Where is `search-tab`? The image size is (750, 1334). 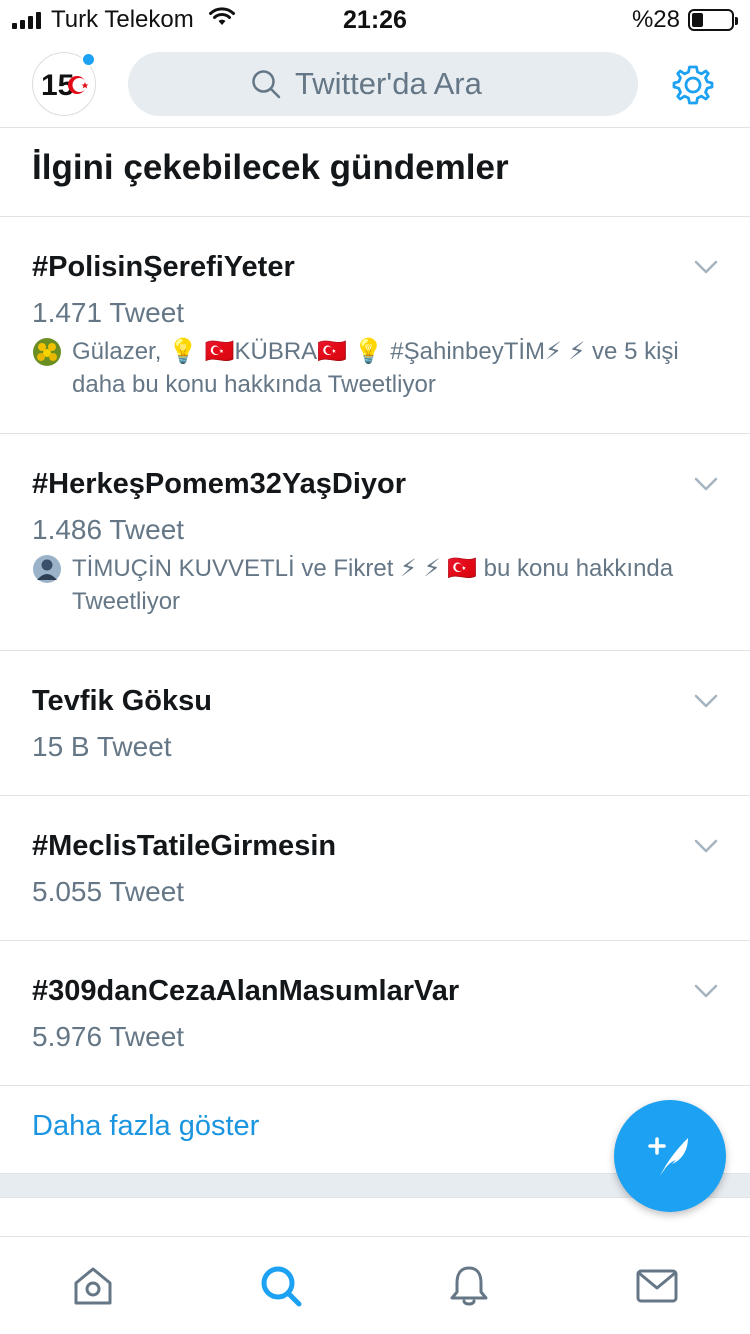 search-tab is located at coordinates (281, 1286).